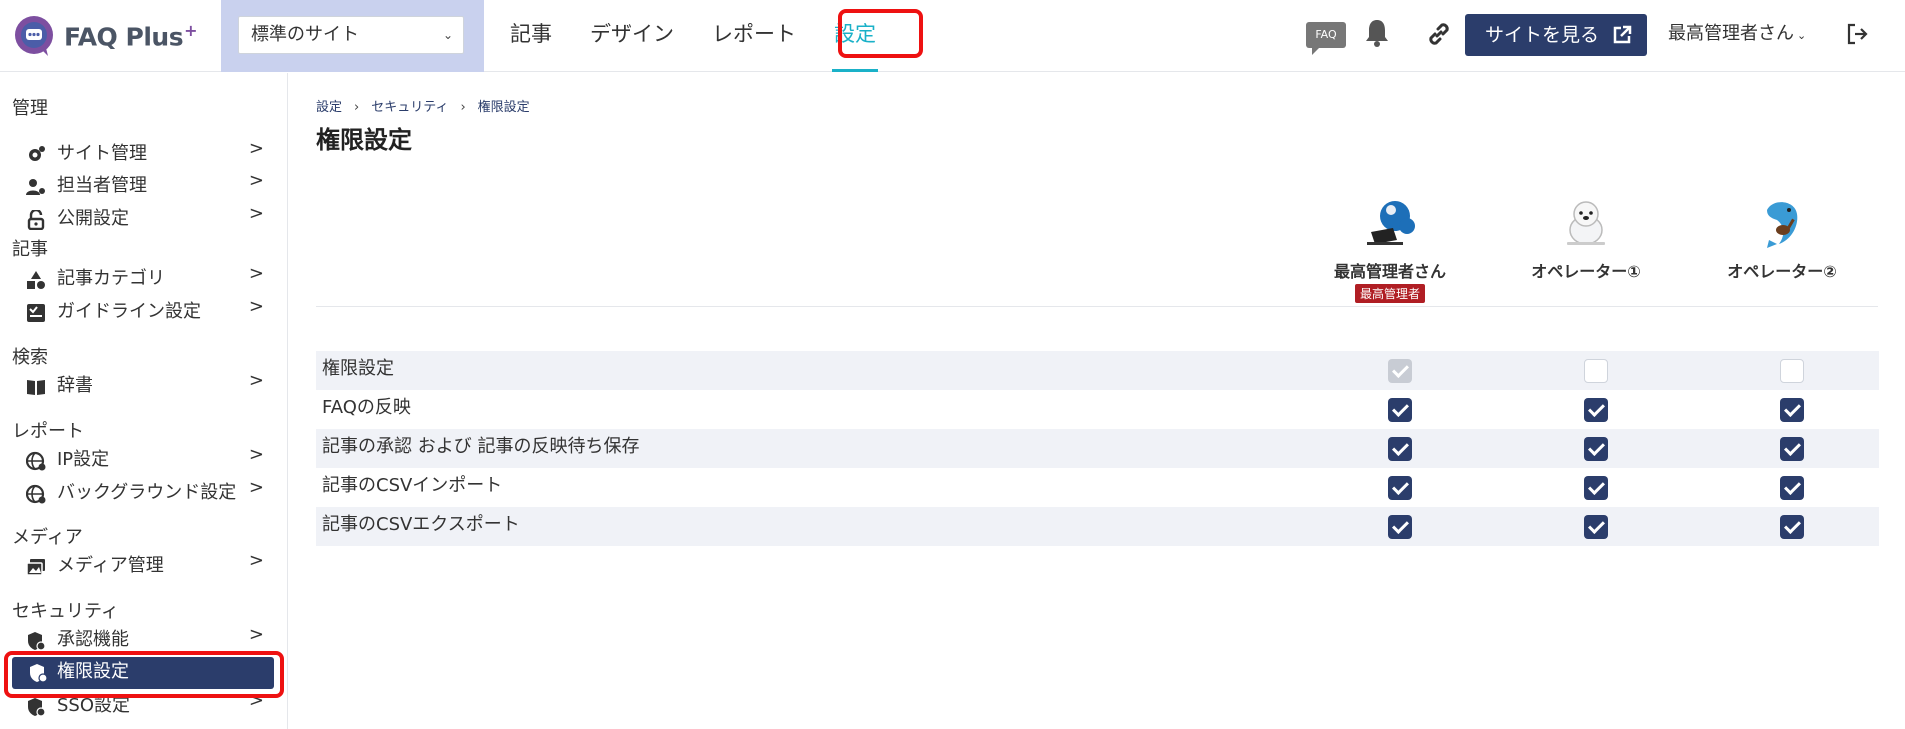  I want to click on permission-label: 権限設定, so click(358, 368).